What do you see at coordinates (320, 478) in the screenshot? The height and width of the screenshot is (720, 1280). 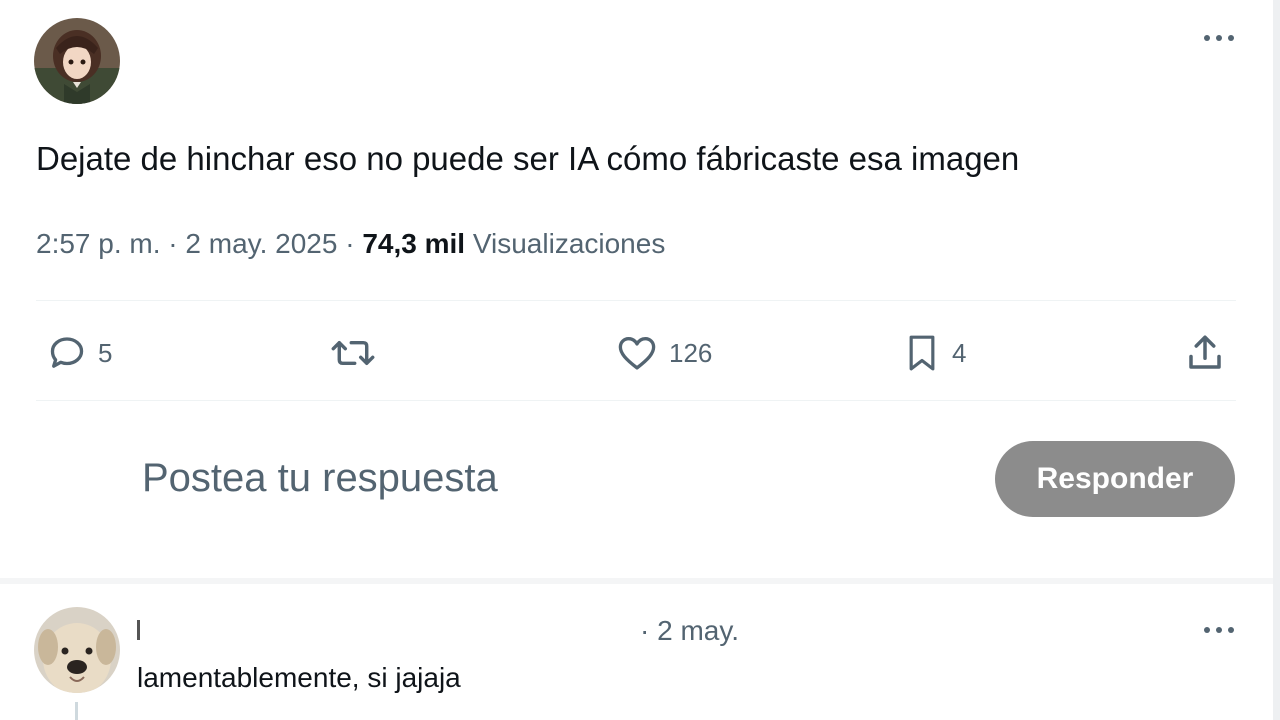 I see `reply-input: Postea tu respuesta` at bounding box center [320, 478].